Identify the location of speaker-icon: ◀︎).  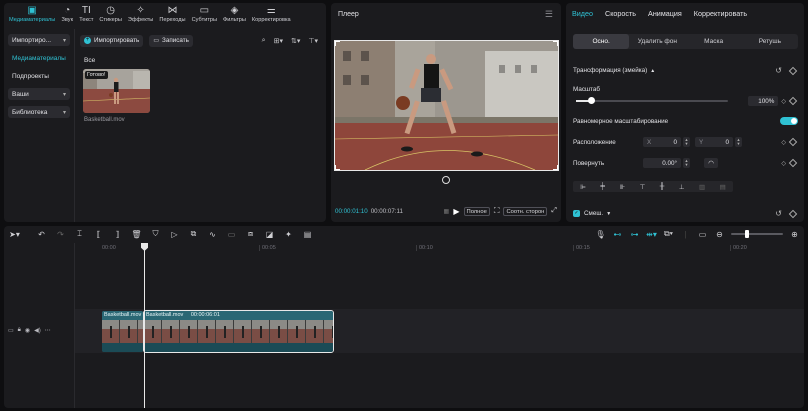
(37, 330).